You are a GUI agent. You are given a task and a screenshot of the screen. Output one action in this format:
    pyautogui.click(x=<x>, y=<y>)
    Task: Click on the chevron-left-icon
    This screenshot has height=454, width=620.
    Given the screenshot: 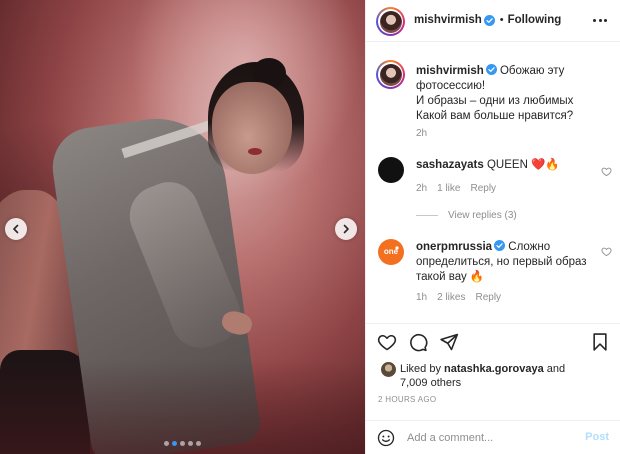 What is the action you would take?
    pyautogui.click(x=16, y=229)
    